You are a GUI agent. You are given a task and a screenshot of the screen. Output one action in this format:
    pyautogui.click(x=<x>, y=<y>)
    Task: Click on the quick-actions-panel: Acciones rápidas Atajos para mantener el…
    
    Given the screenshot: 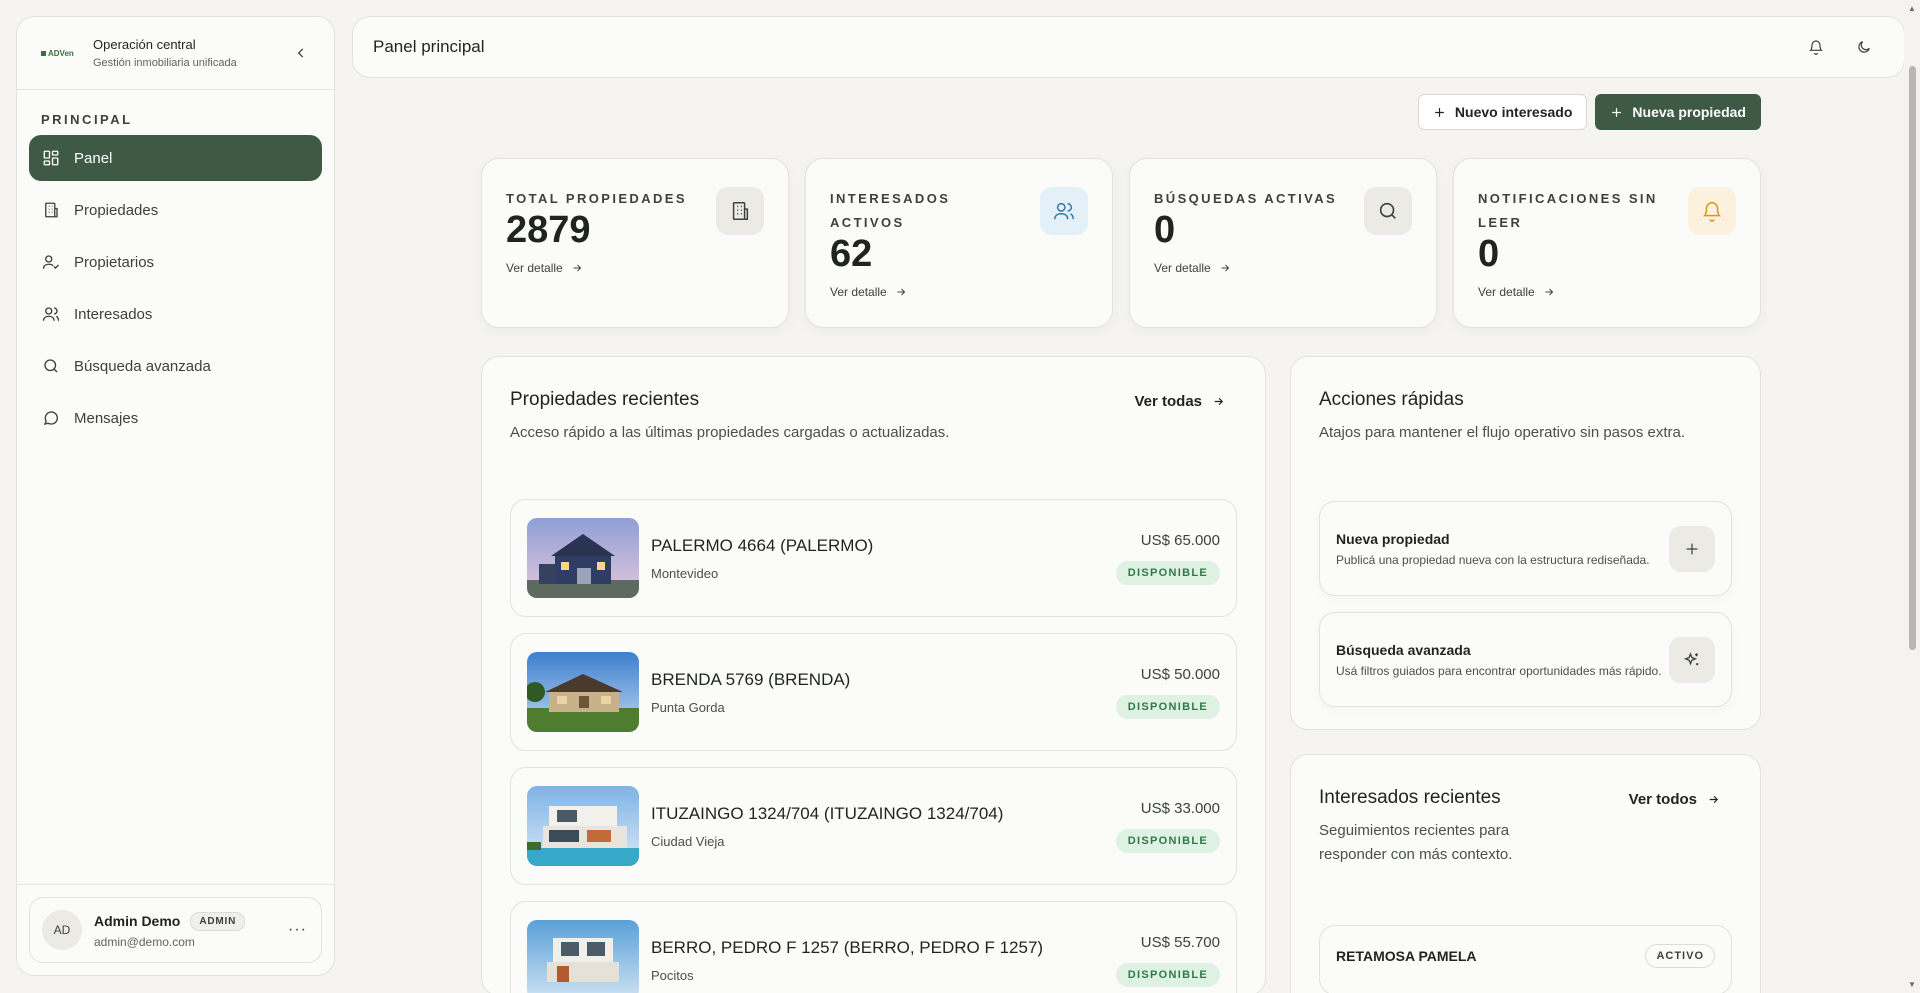 What is the action you would take?
    pyautogui.click(x=1525, y=543)
    